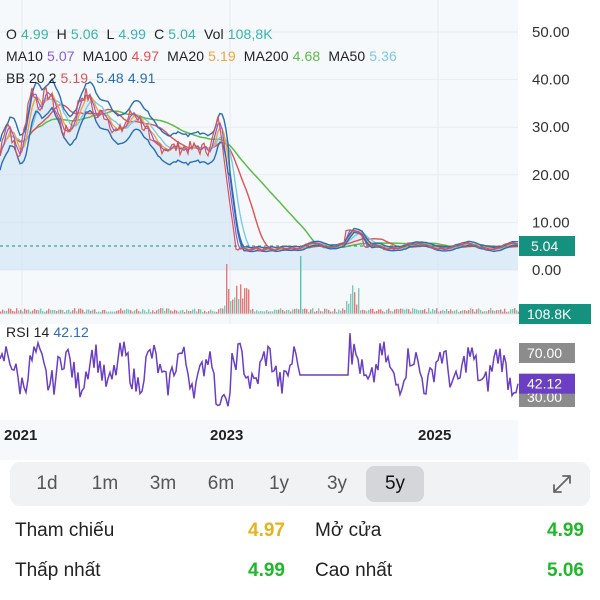  Describe the element at coordinates (71, 332) in the screenshot. I see `legend-rsi-value: 42.12` at that location.